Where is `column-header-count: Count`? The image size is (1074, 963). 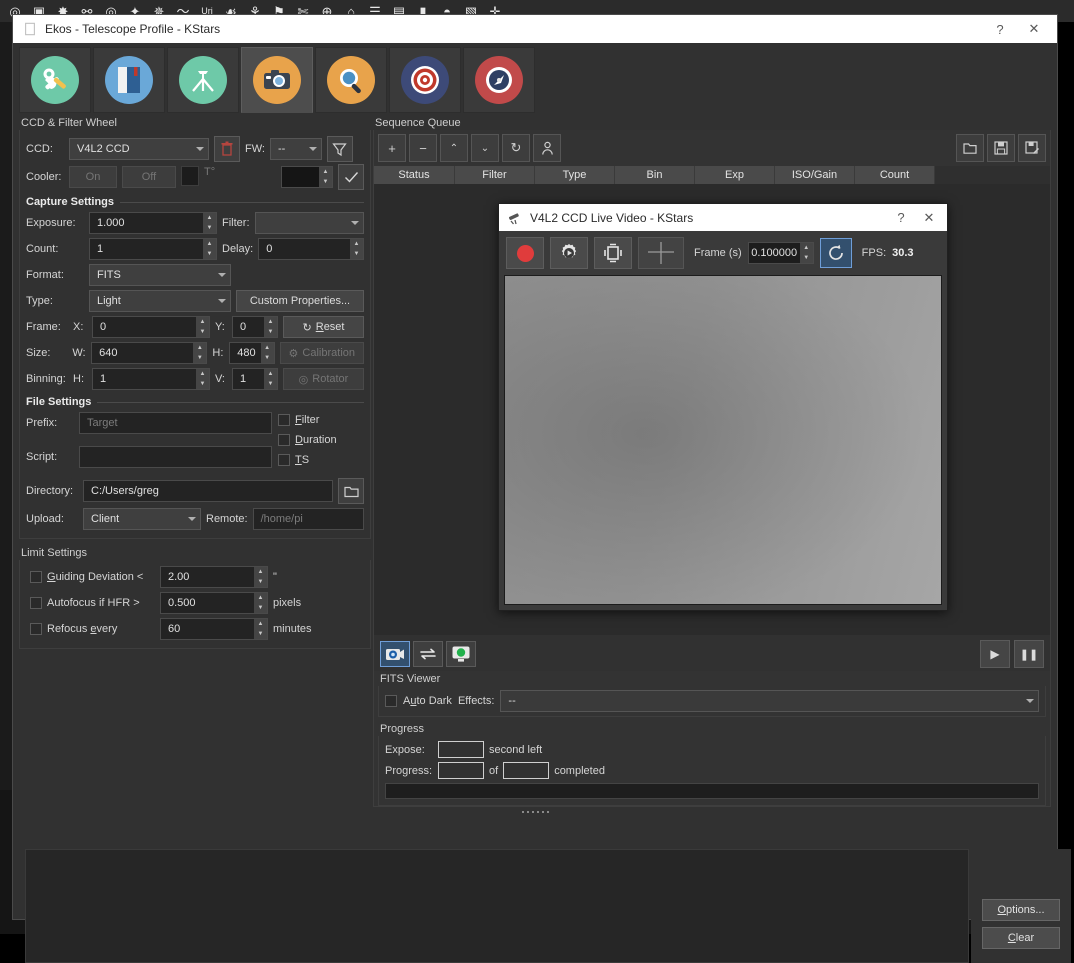 column-header-count: Count is located at coordinates (895, 175).